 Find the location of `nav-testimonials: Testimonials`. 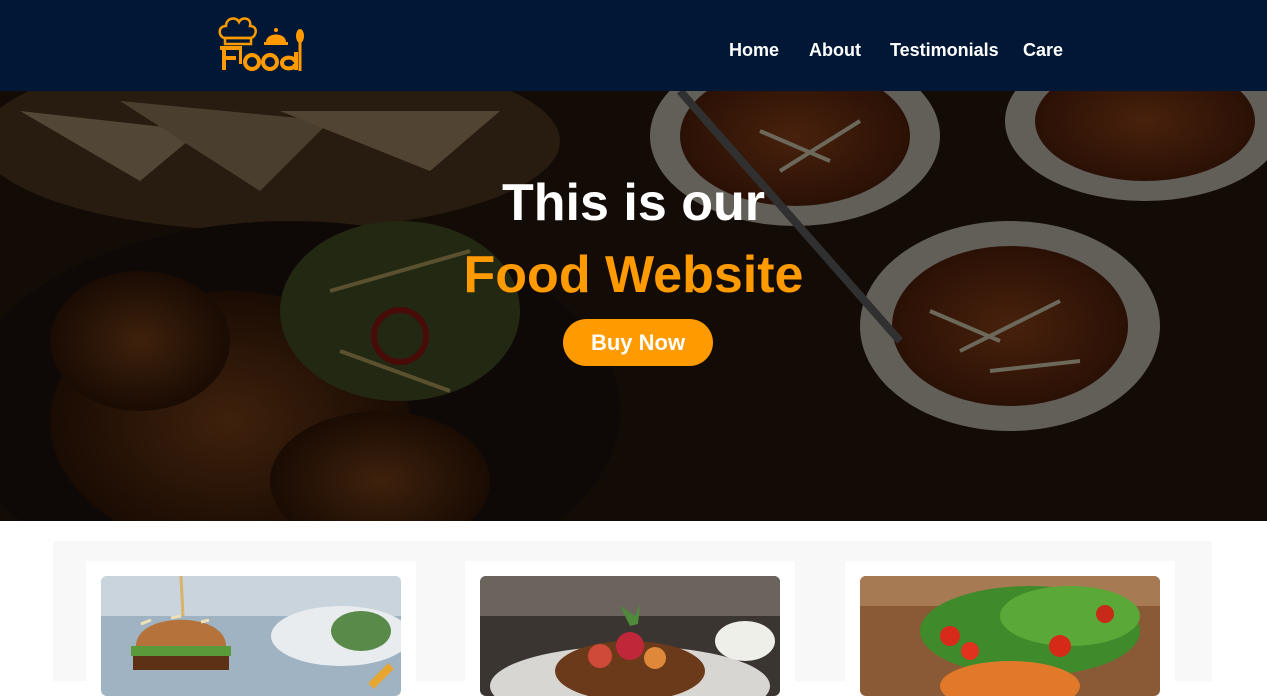

nav-testimonials: Testimonials is located at coordinates (944, 50).